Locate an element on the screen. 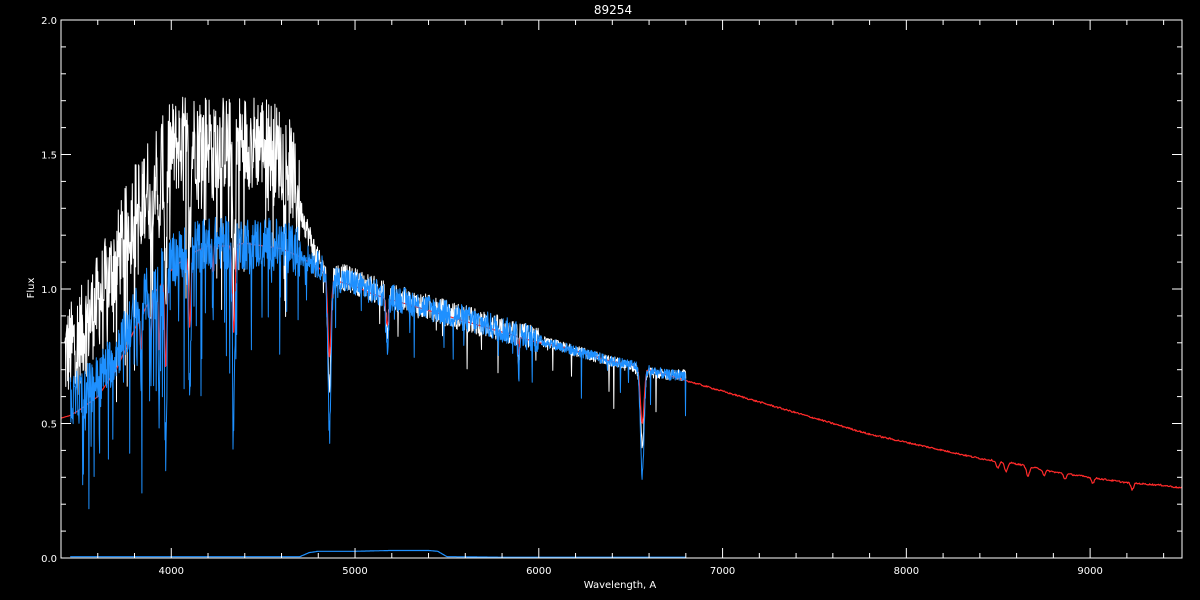 The height and width of the screenshot is (600, 1200). x-tick-label: 5000 is located at coordinates (354, 571).